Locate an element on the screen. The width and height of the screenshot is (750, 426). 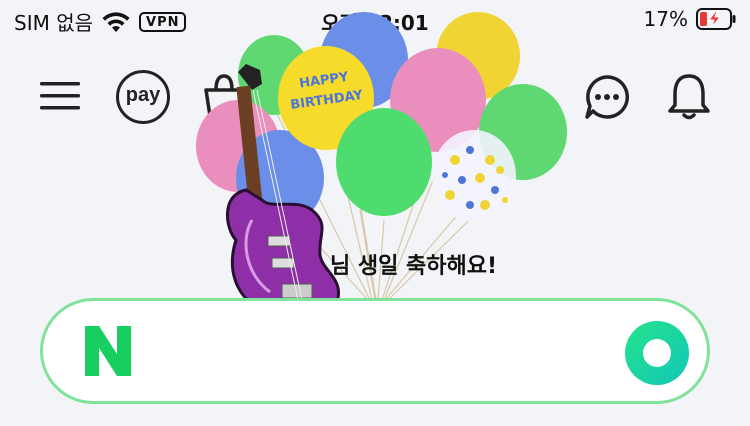
green-dot-button is located at coordinates (657, 353).